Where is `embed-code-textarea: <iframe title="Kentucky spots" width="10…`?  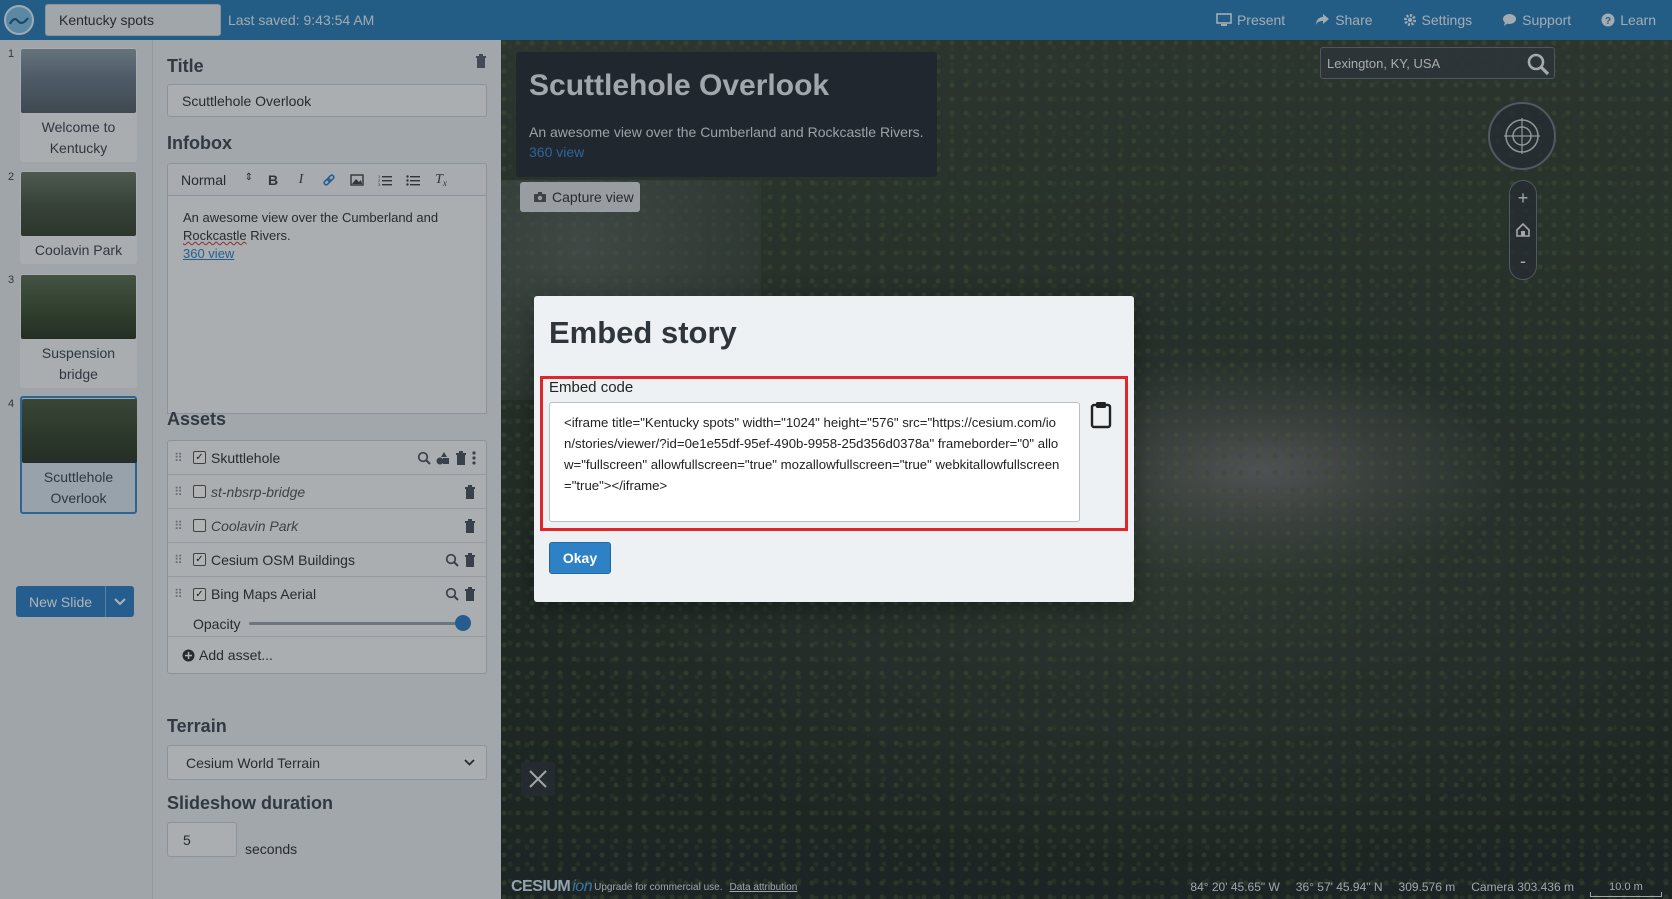
embed-code-textarea: <iframe title="Kentucky spots" width="10… is located at coordinates (814, 462).